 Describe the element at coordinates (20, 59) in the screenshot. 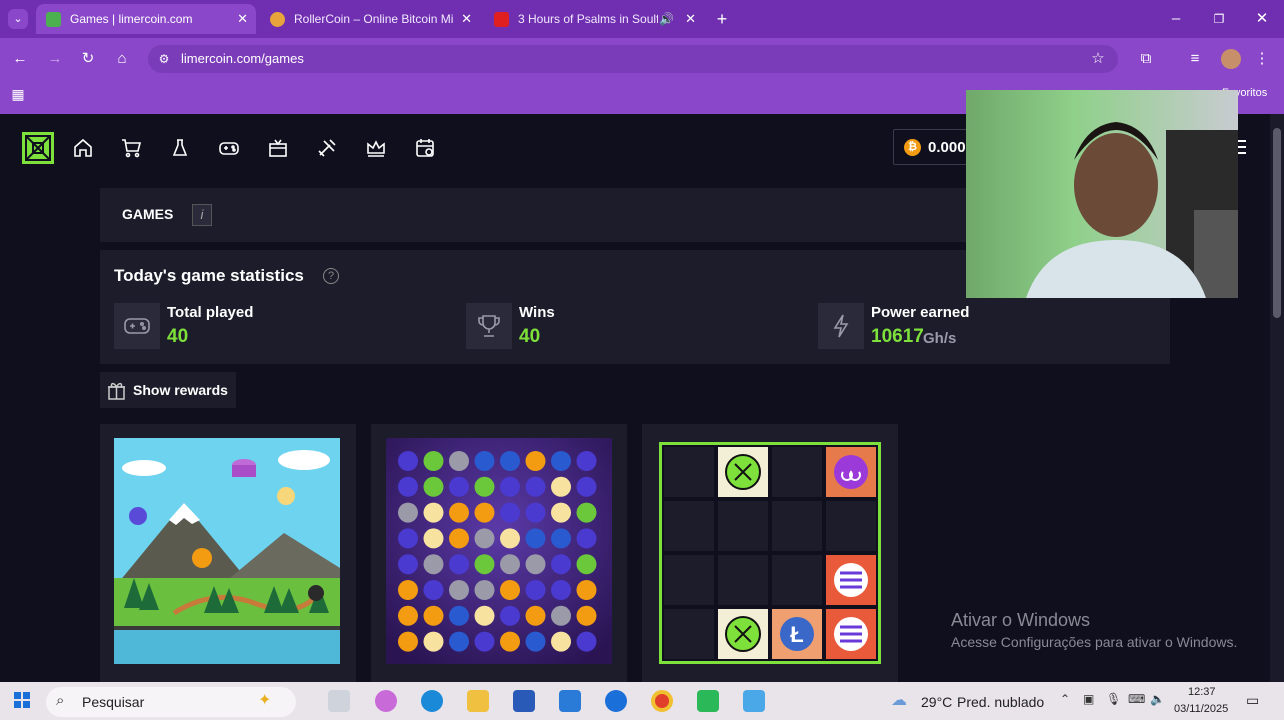

I see `back-icon: ←` at that location.